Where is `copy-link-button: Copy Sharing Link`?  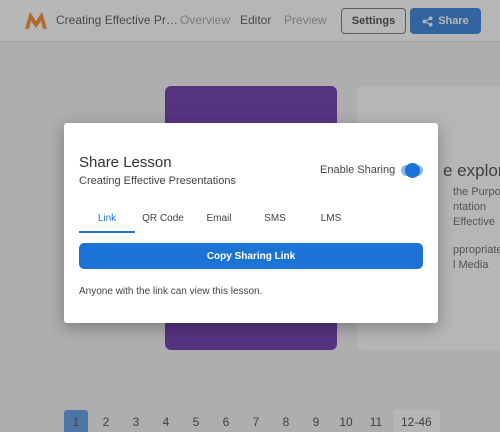
copy-link-button: Copy Sharing Link is located at coordinates (251, 256).